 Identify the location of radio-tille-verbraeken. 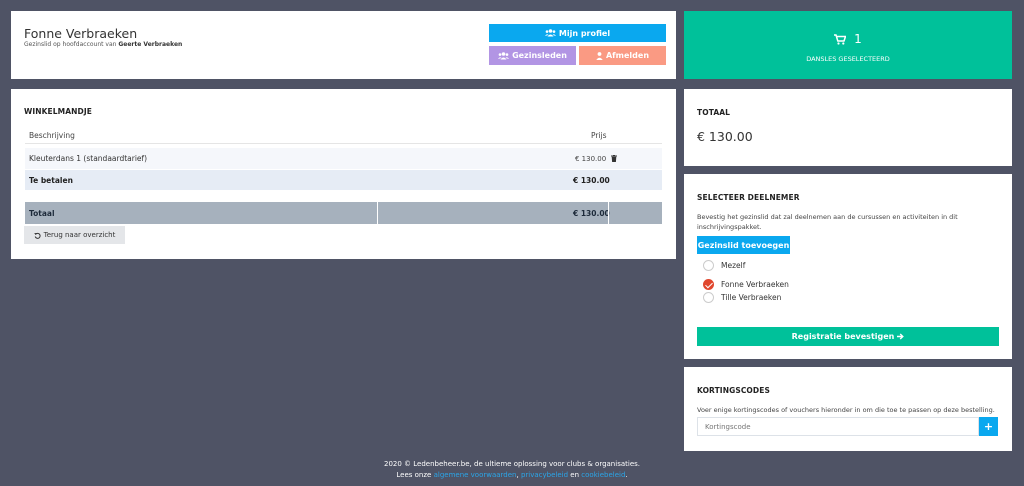
(708, 297).